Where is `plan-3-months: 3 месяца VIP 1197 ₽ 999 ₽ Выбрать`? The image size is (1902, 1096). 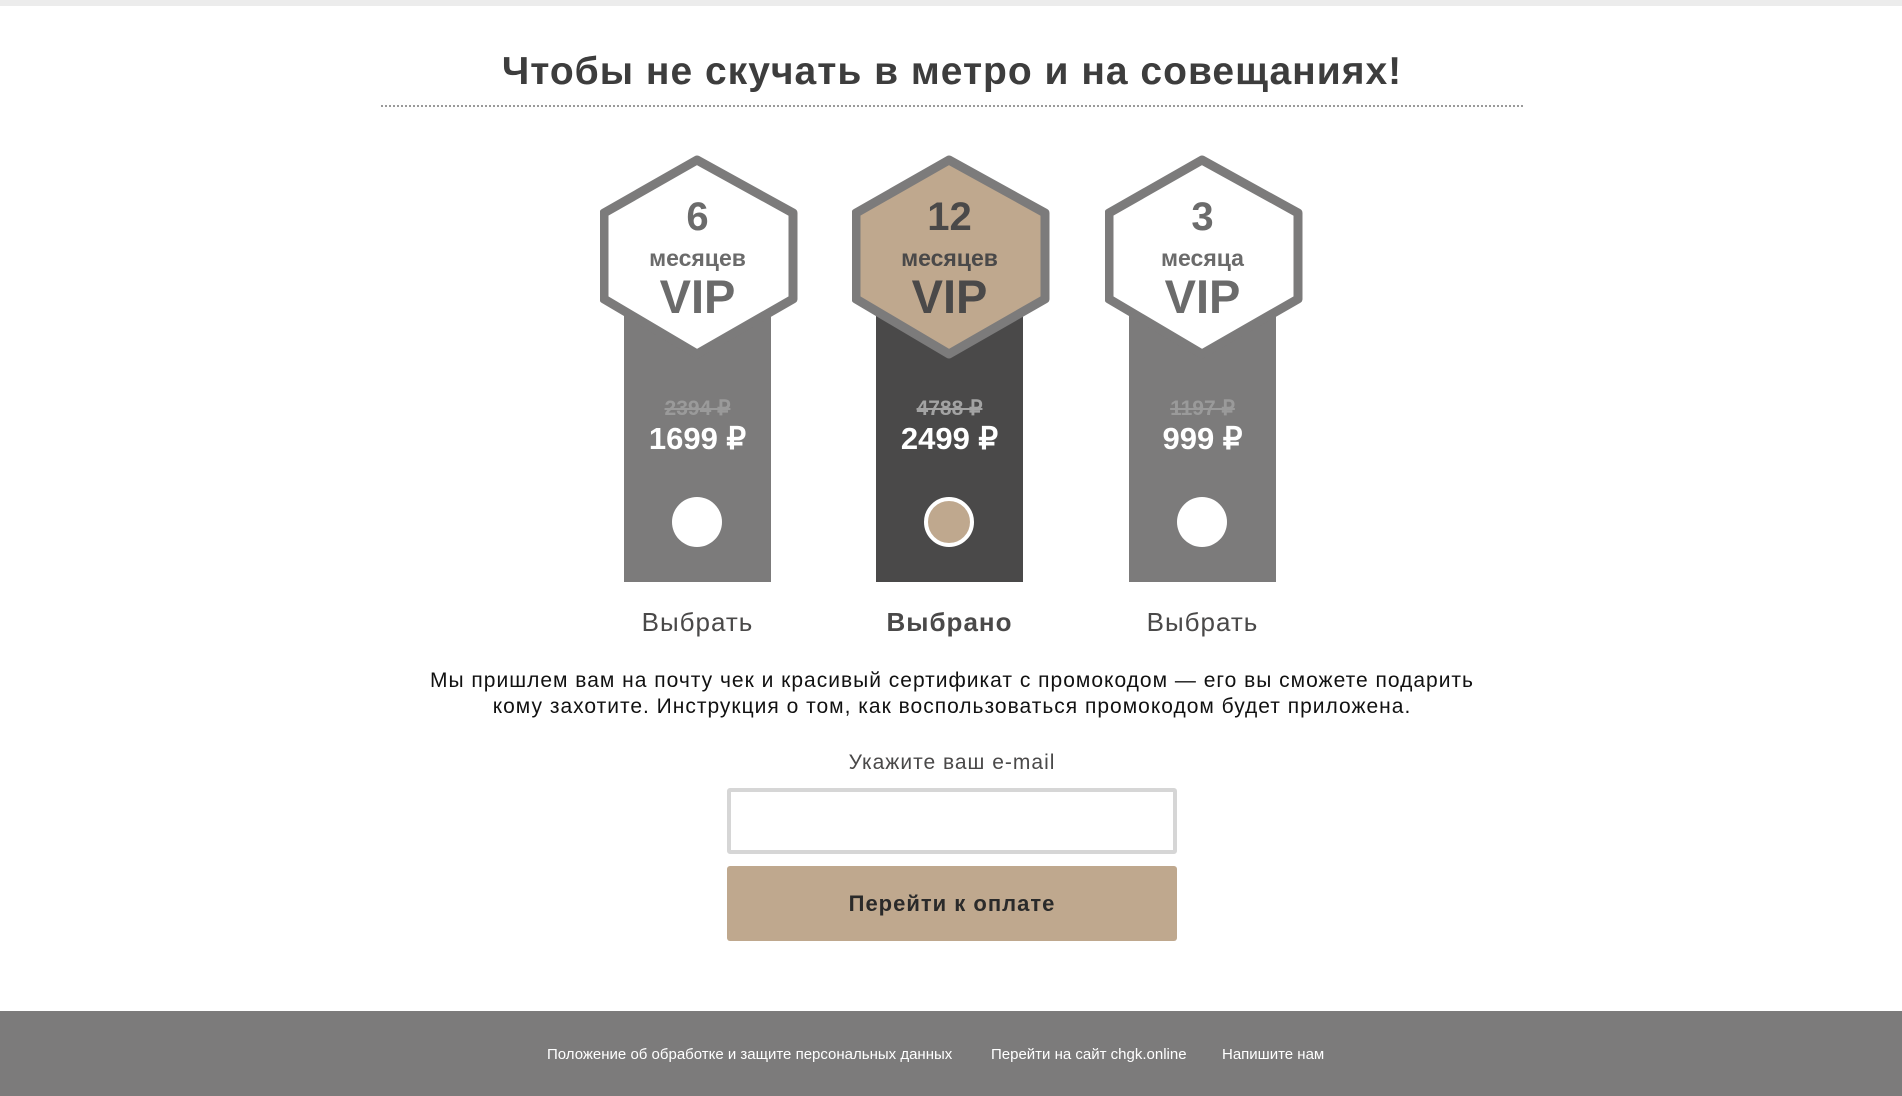
plan-3-months: 3 месяца VIP 1197 ₽ 999 ₽ Выбрать is located at coordinates (1204, 402).